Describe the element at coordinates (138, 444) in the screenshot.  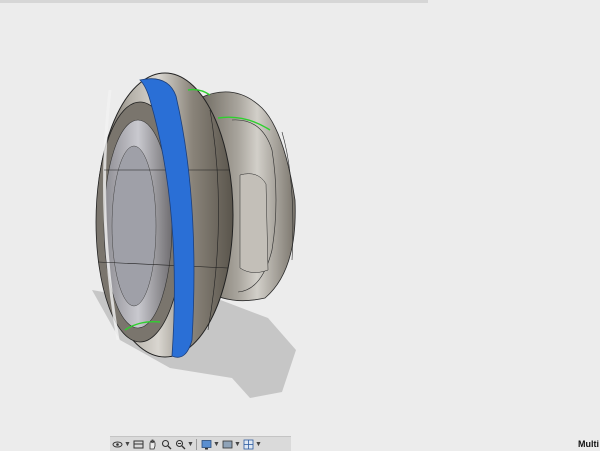
I see `look-at-icon` at that location.